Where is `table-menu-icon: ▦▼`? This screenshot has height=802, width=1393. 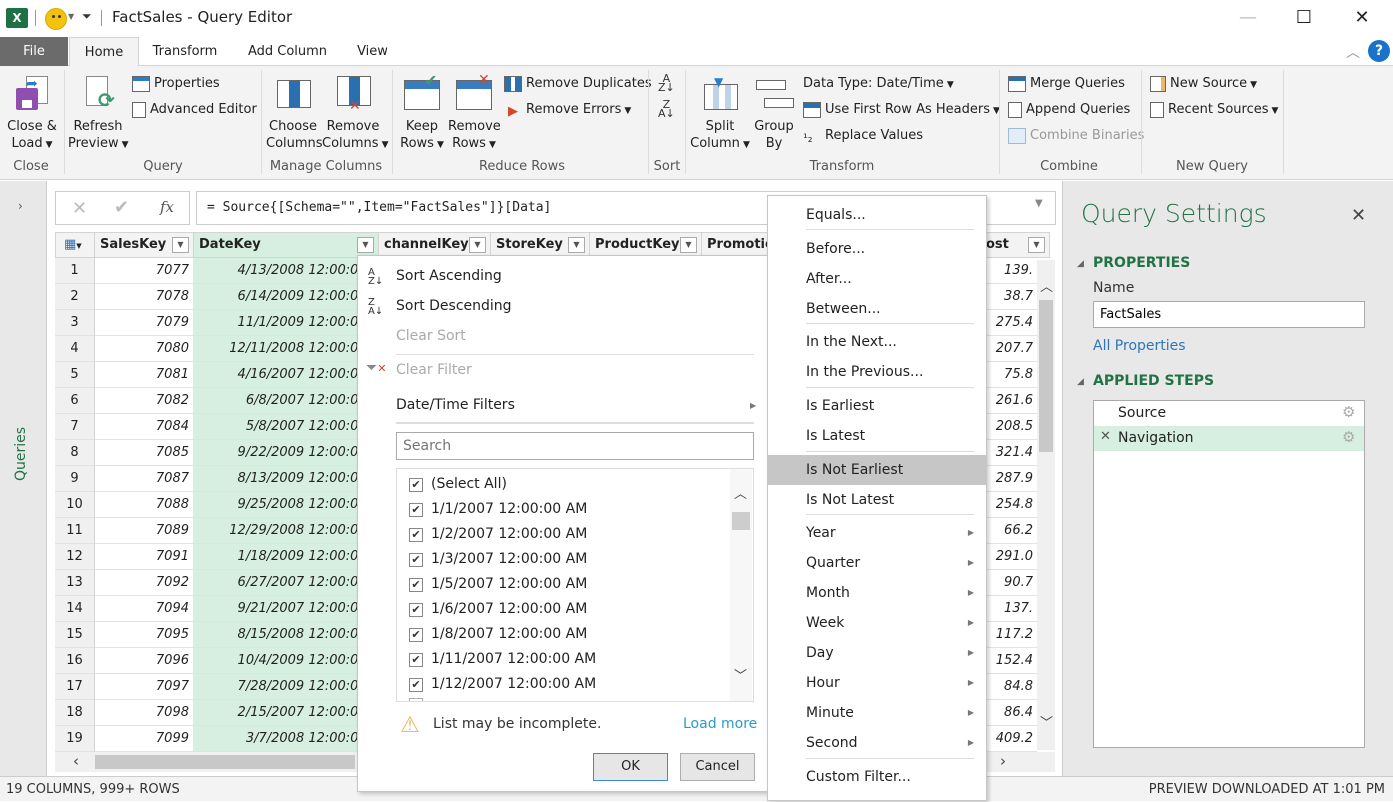
table-menu-icon: ▦▼ is located at coordinates (75, 245).